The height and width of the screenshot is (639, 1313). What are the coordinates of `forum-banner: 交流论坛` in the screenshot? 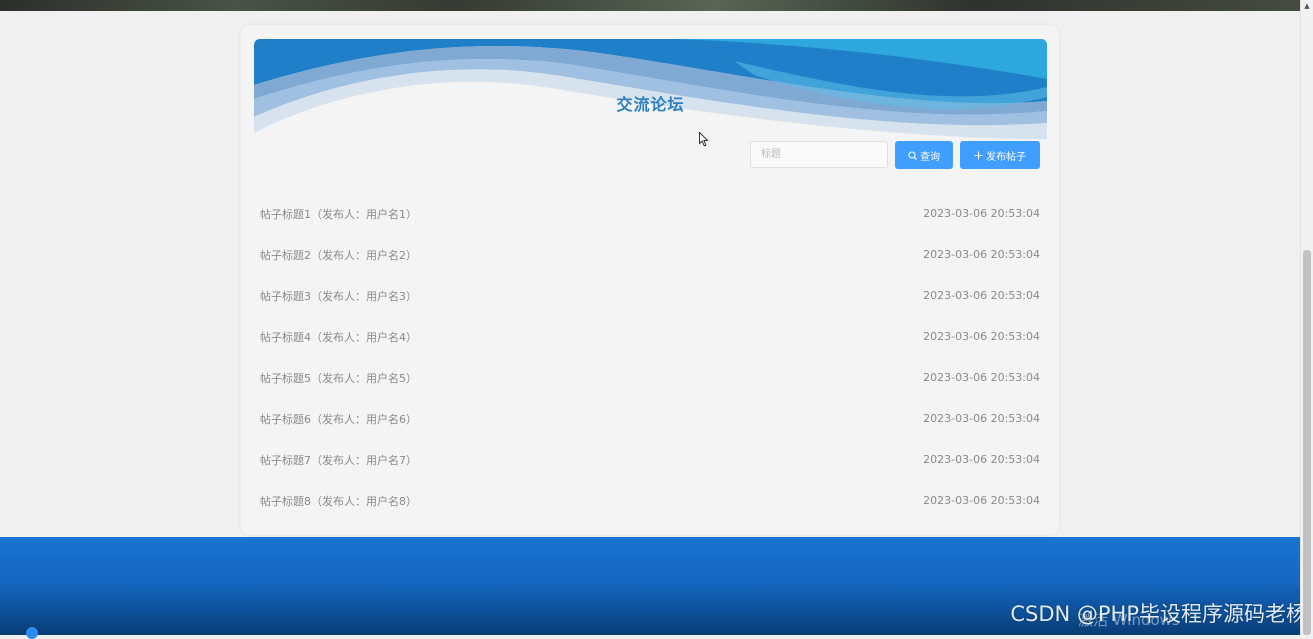 It's located at (650, 89).